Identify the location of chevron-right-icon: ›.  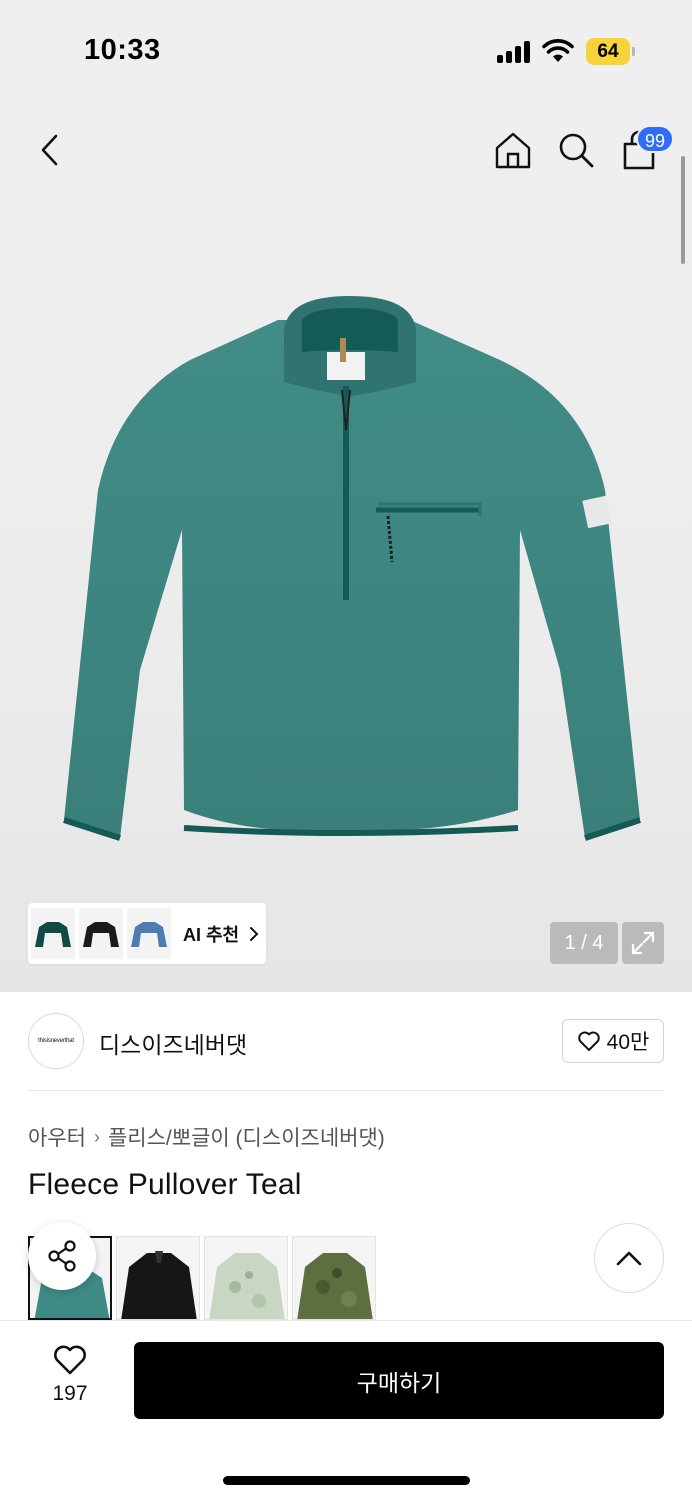
(96, 1136).